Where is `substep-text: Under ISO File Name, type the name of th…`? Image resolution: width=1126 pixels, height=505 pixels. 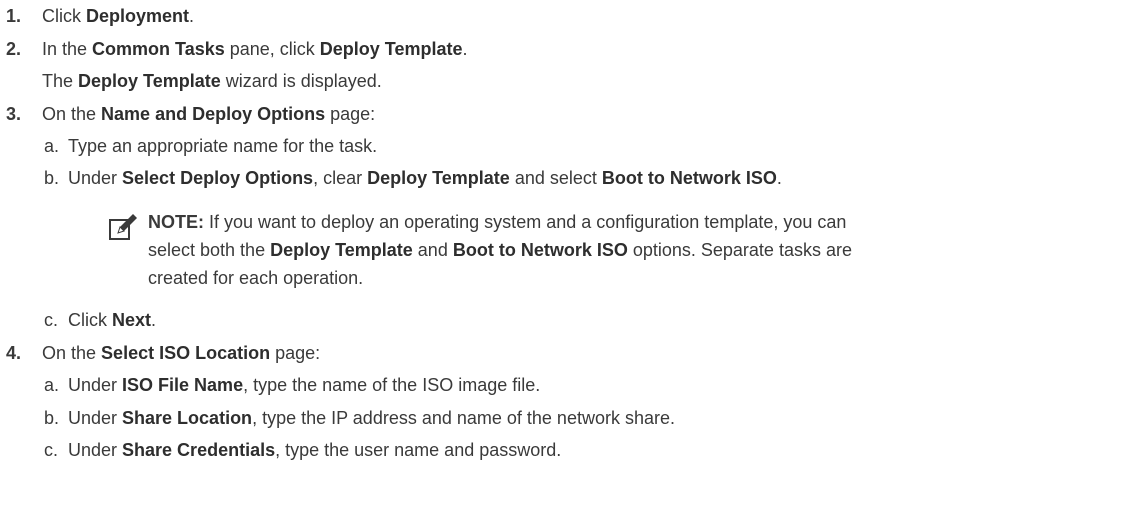
substep-text: Under ISO File Name, type the name of th… is located at coordinates (304, 385).